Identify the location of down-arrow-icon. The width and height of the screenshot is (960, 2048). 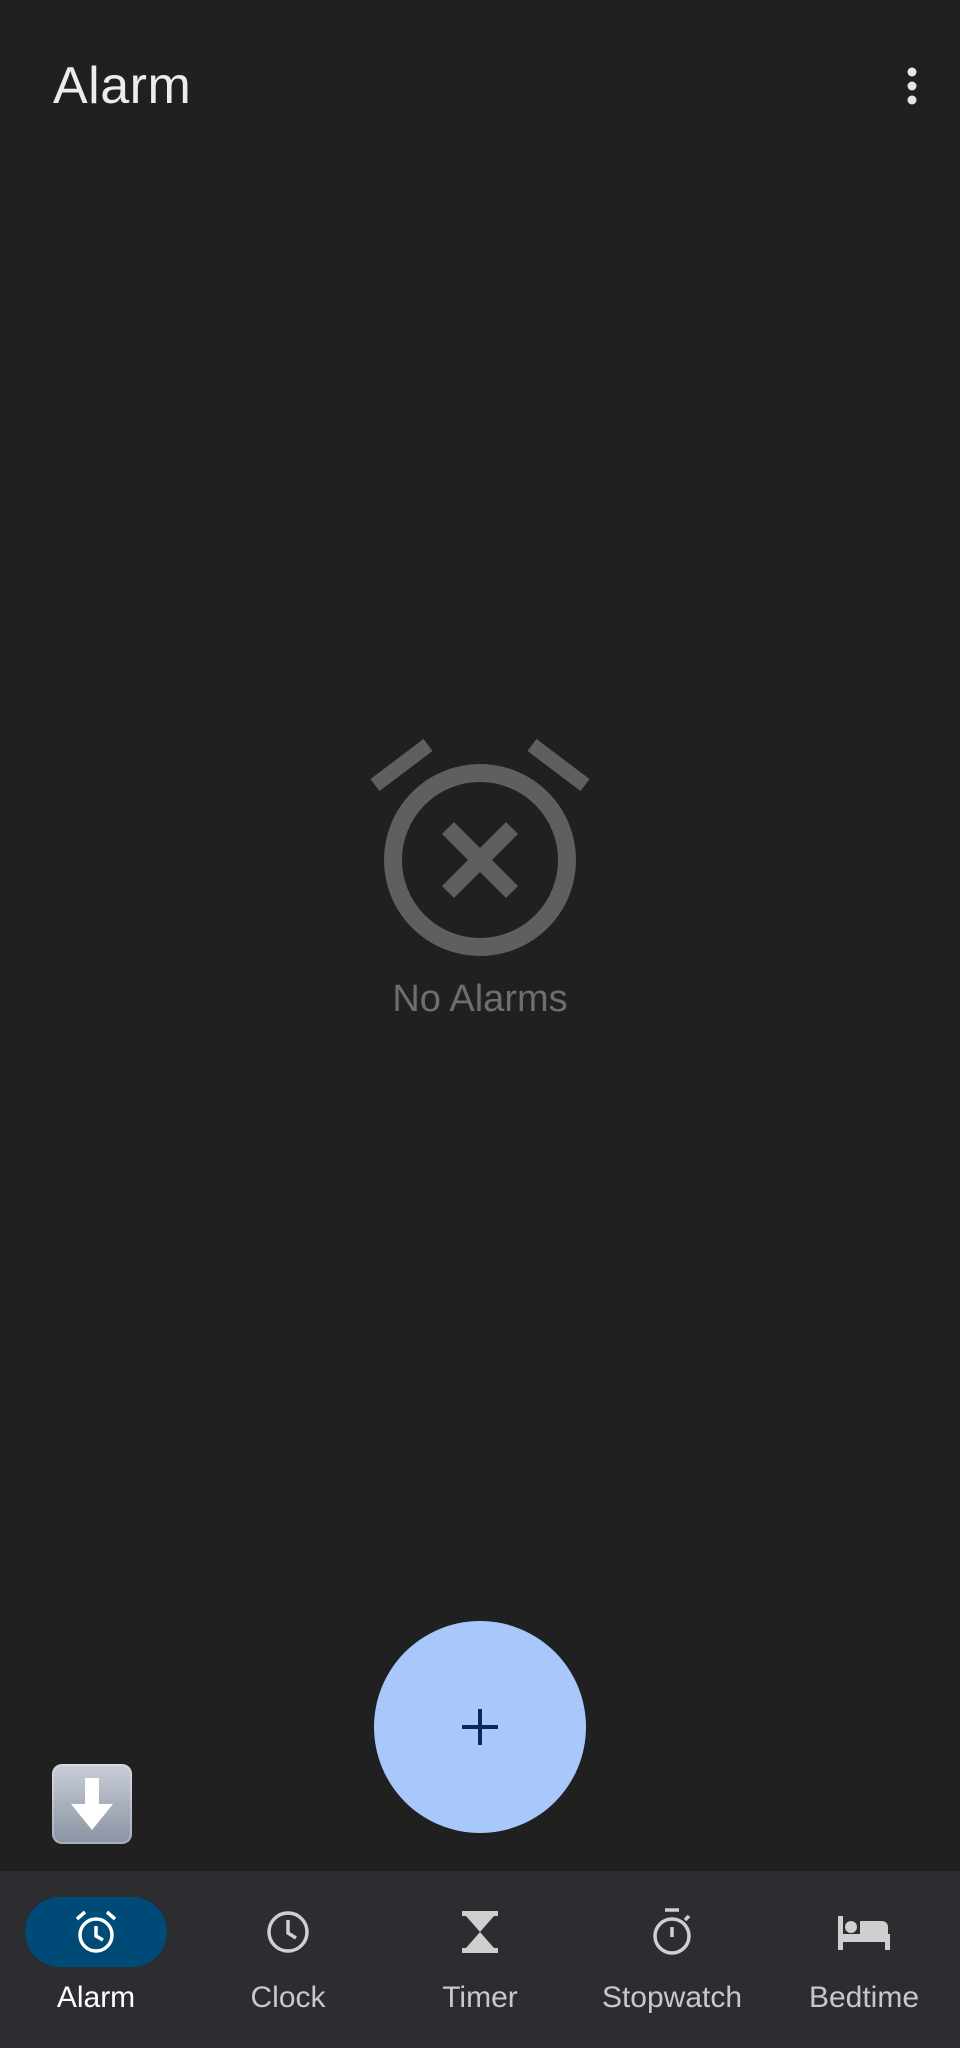
(92, 1804).